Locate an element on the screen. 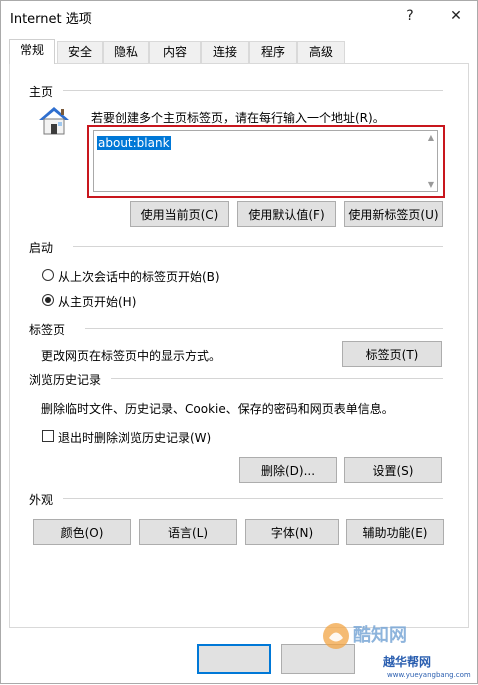 This screenshot has width=478, height=685. scroll-up-icon: ▲ is located at coordinates (431, 137).